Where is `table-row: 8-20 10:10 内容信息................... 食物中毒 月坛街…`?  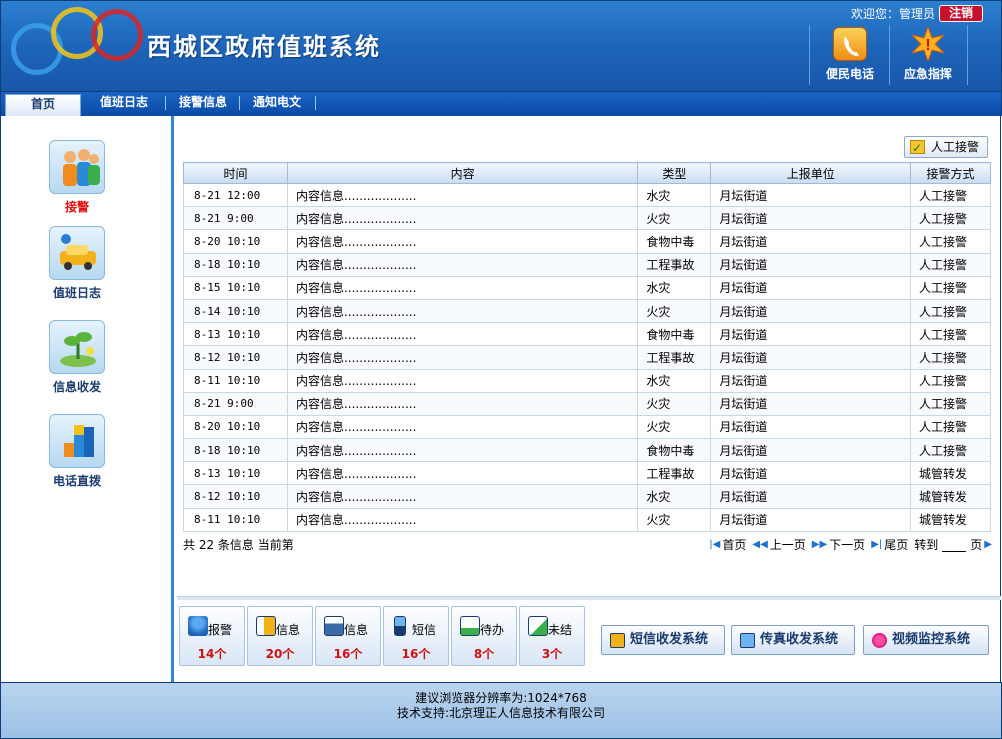 table-row: 8-20 10:10 内容信息................... 食物中毒 月坛街… is located at coordinates (587, 241).